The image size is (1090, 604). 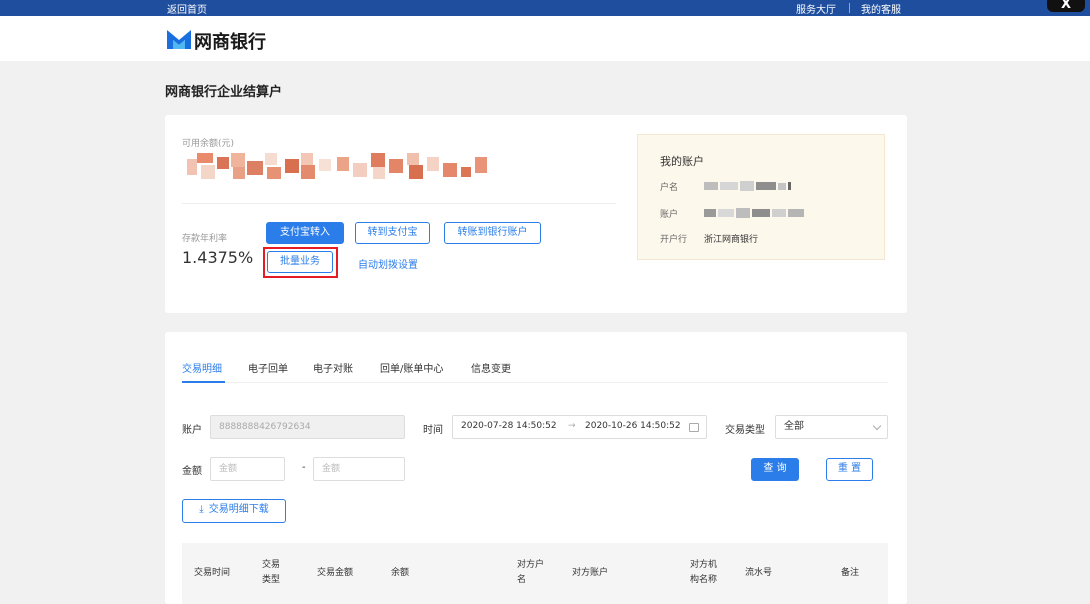 I want to click on my-account-title: 我的账户, so click(x=682, y=161).